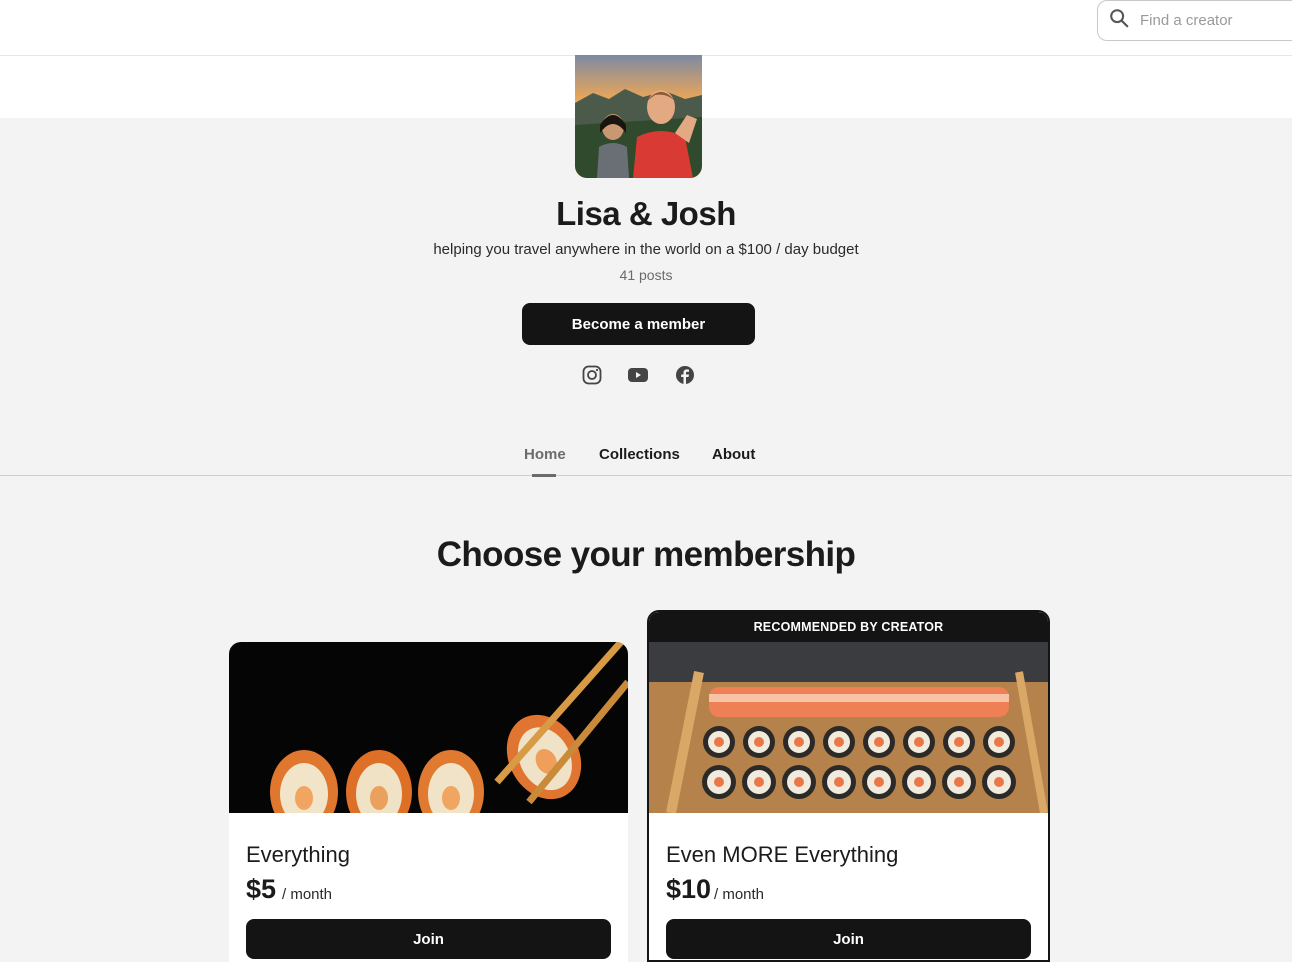  What do you see at coordinates (848, 627) in the screenshot?
I see `recommended-banner: RECOMMENDED BY CREATOR` at bounding box center [848, 627].